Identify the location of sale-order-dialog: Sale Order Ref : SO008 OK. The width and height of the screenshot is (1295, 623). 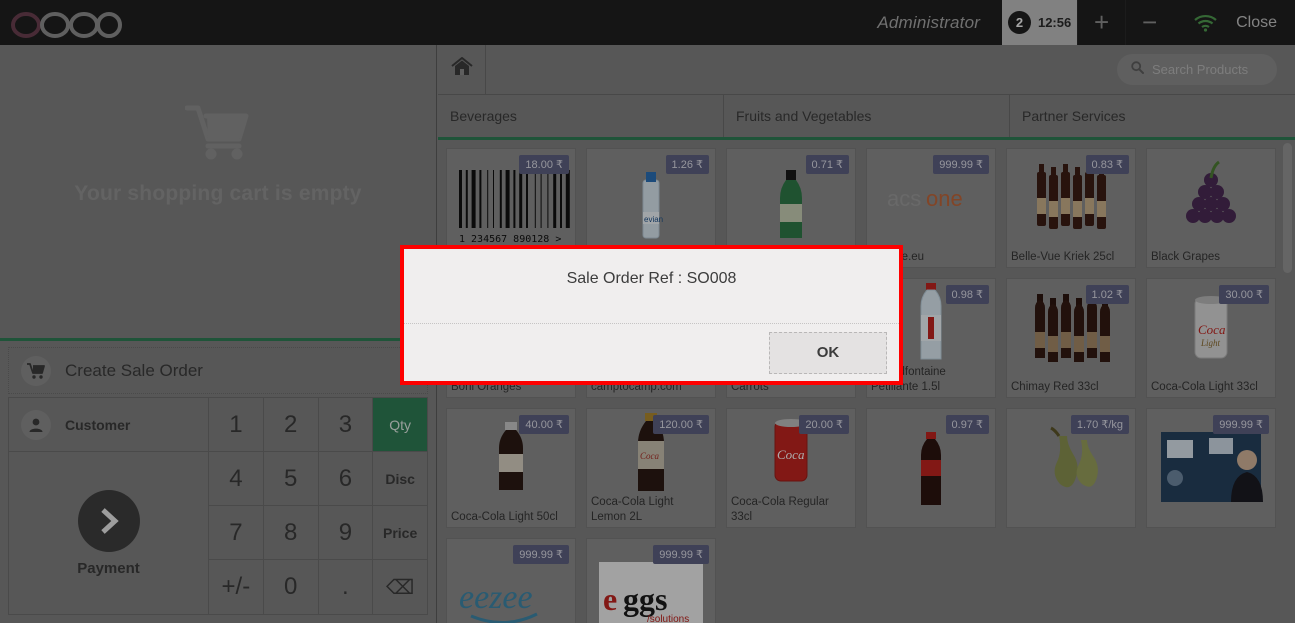
(651, 315).